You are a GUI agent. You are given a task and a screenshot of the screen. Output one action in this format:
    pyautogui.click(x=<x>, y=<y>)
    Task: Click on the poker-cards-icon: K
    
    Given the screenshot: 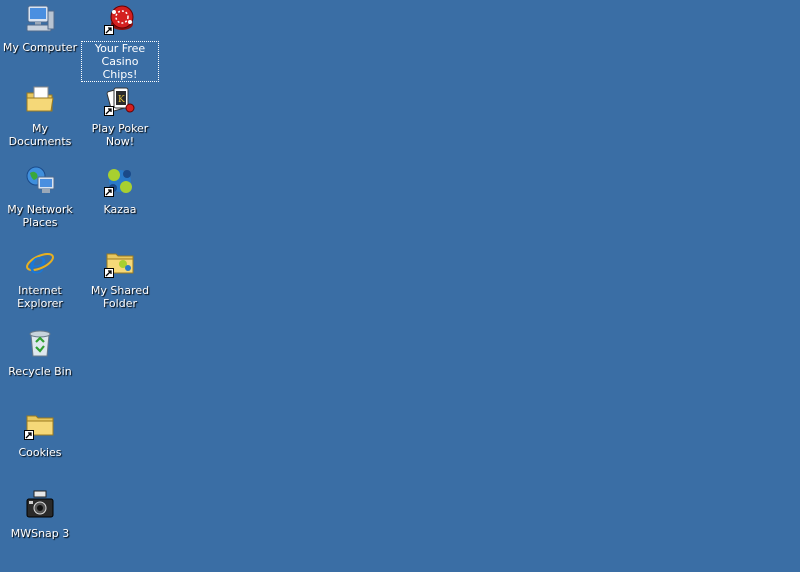 What is the action you would take?
    pyautogui.click(x=120, y=100)
    